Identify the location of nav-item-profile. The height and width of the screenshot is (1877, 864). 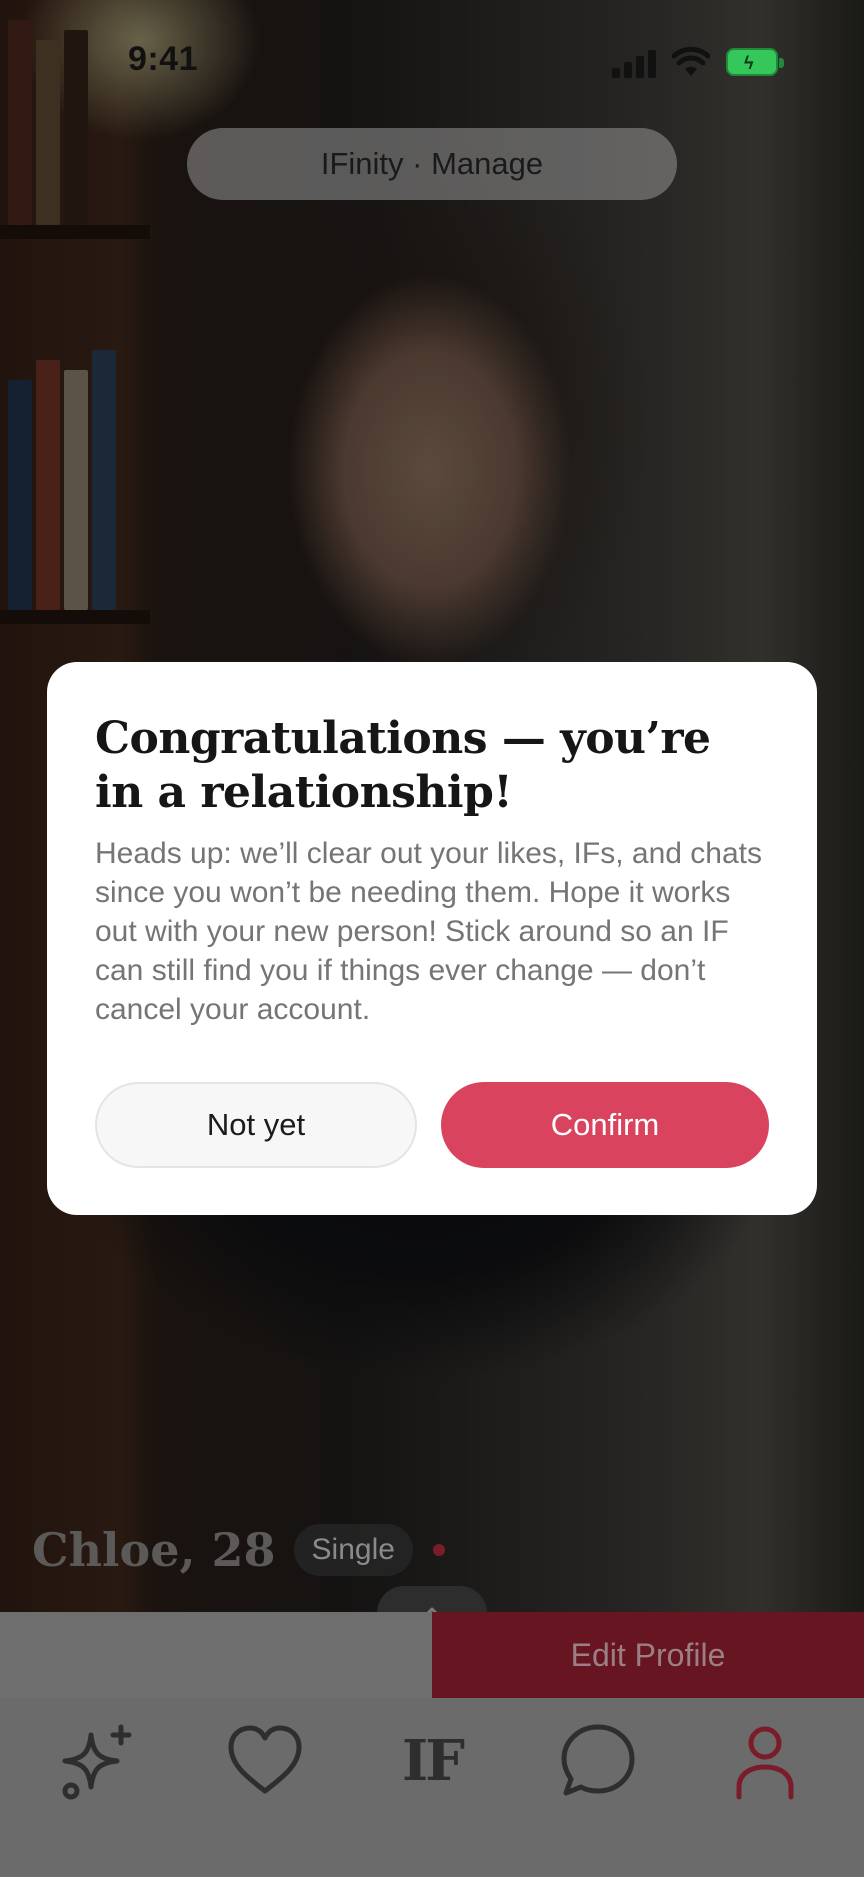
(765, 1761).